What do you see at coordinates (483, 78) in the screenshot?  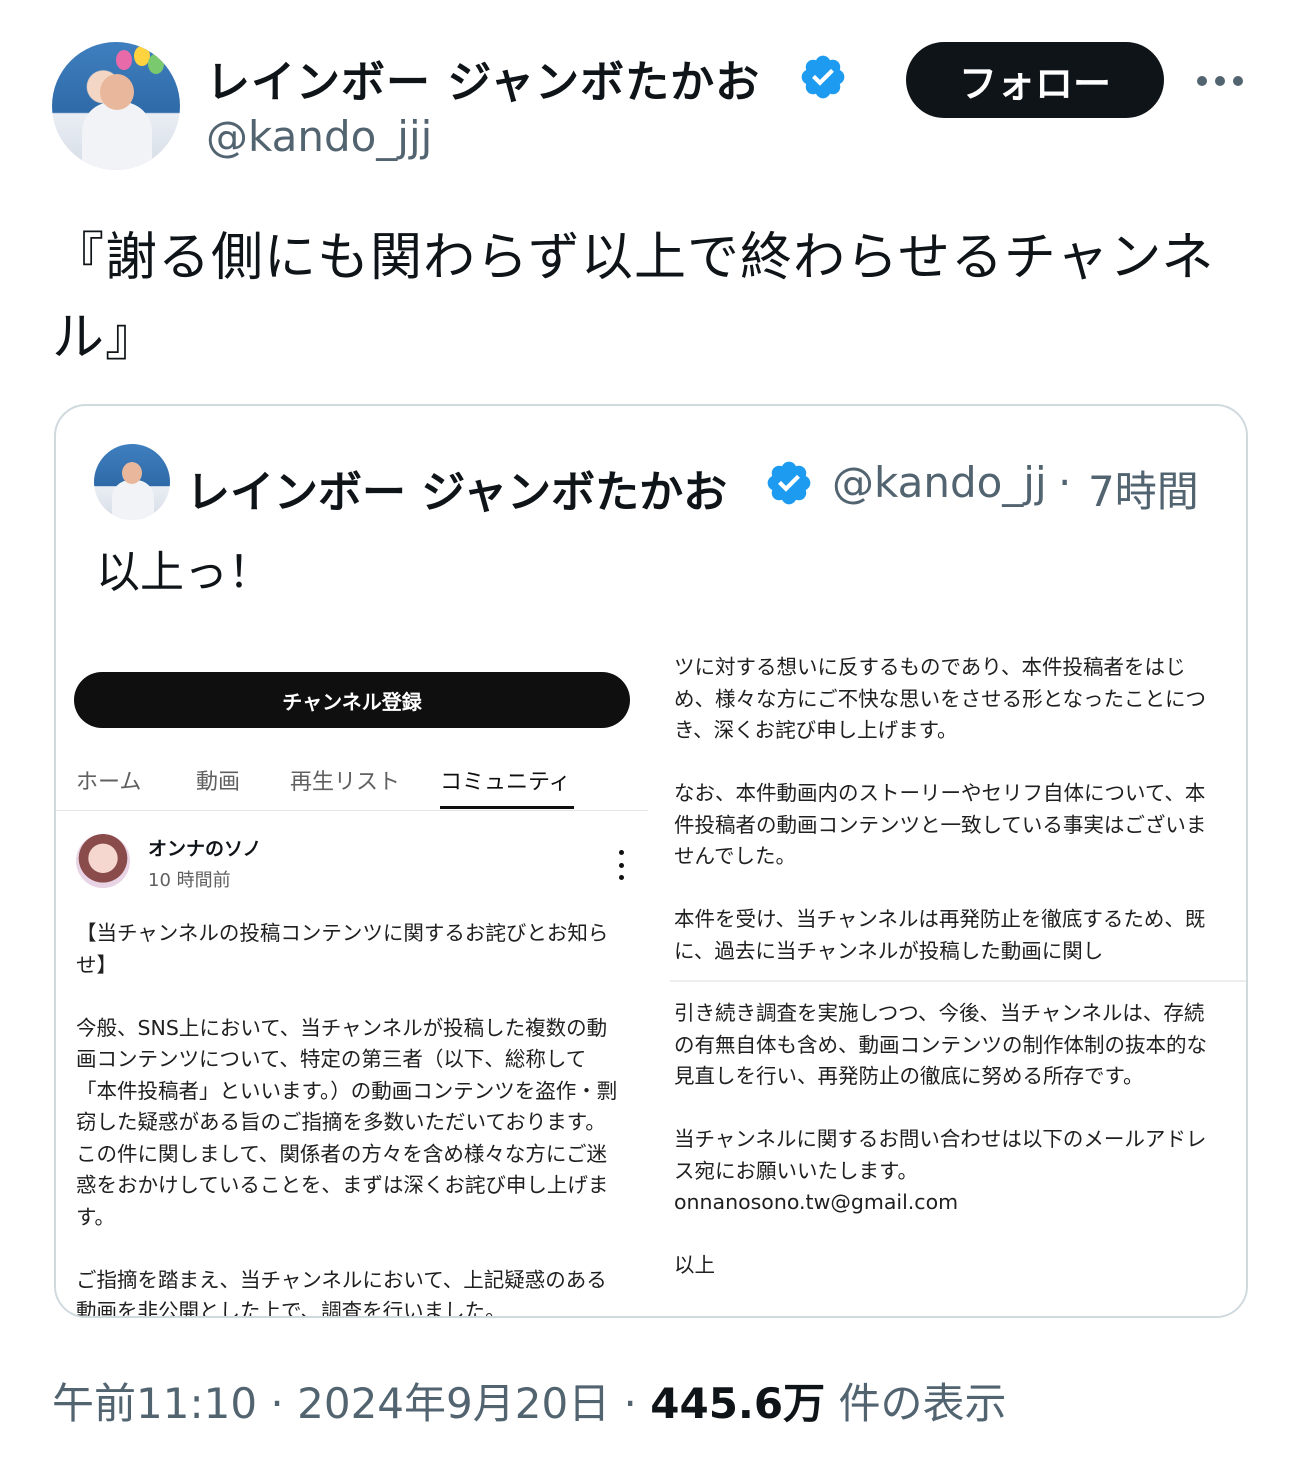 I see `author-display-name: レインボー ジャンボたかお` at bounding box center [483, 78].